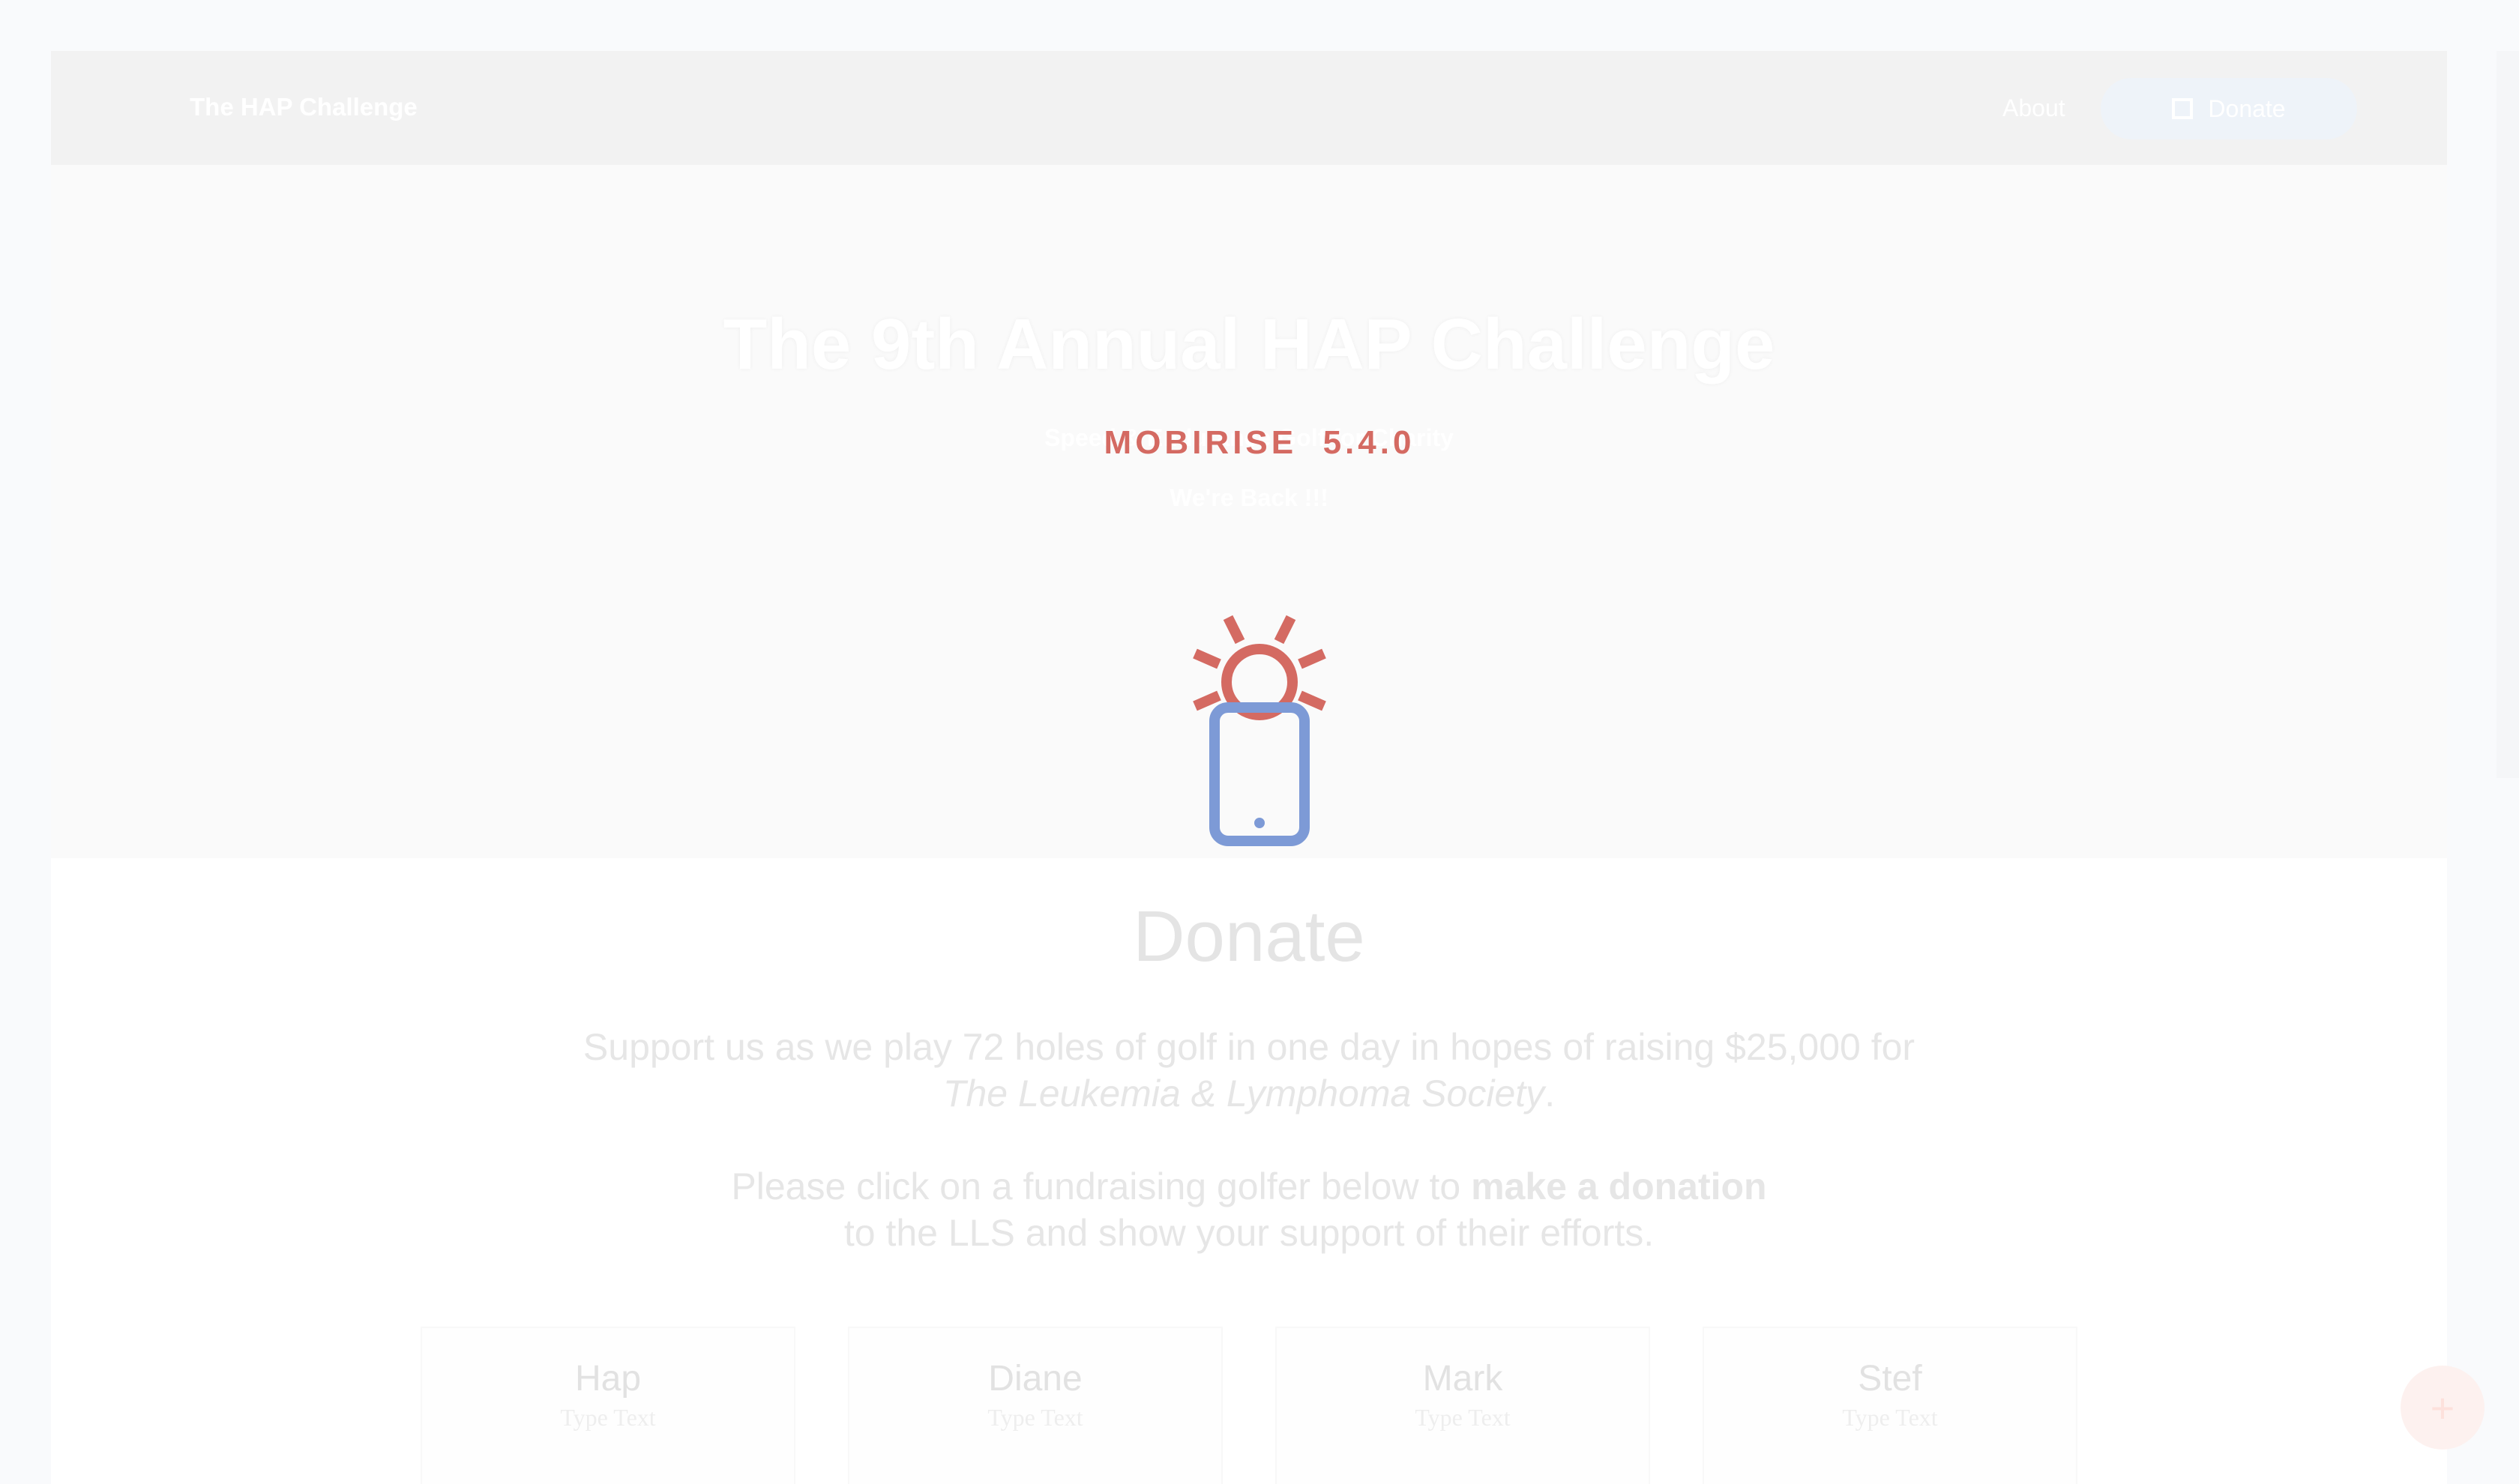  I want to click on hero-subtitle-2: We're Back !!!, so click(1249, 498).